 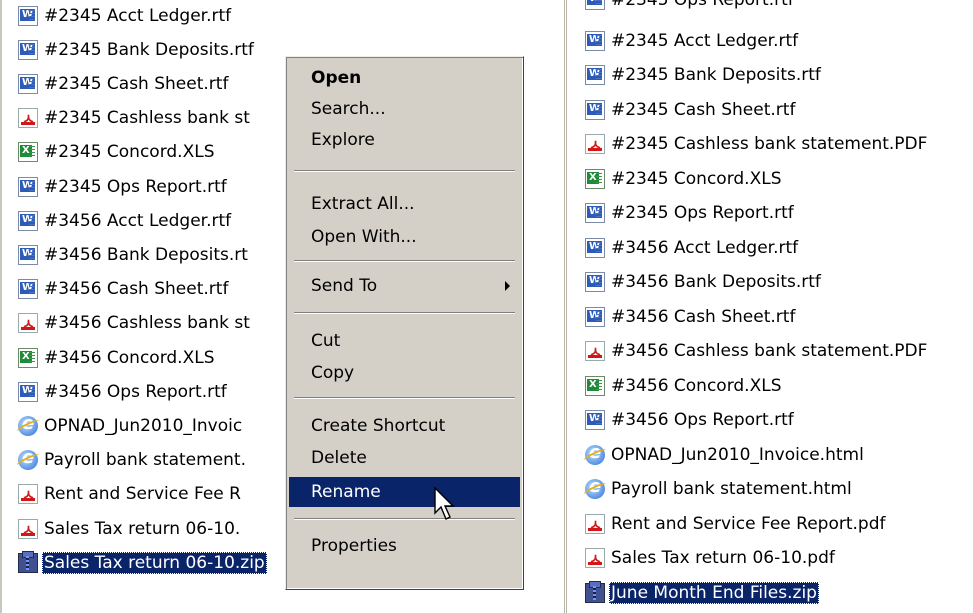 What do you see at coordinates (404, 426) in the screenshot?
I see `menu-item-create-shortcut: Create Shortcut` at bounding box center [404, 426].